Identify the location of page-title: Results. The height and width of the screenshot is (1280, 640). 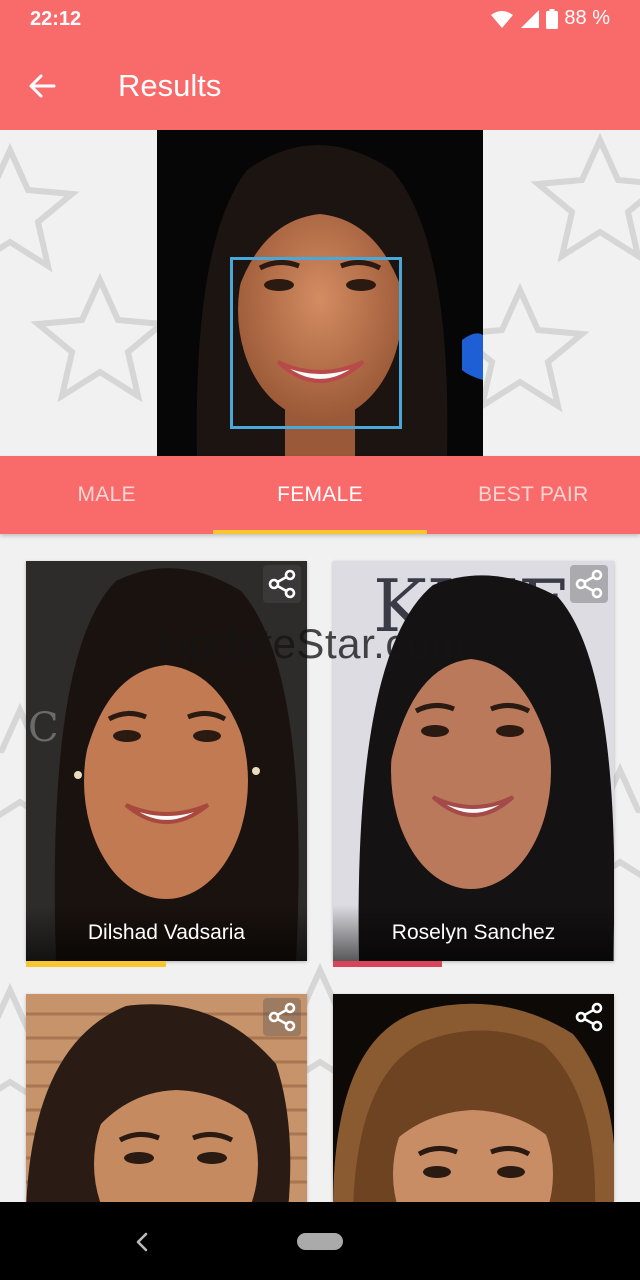
(170, 85).